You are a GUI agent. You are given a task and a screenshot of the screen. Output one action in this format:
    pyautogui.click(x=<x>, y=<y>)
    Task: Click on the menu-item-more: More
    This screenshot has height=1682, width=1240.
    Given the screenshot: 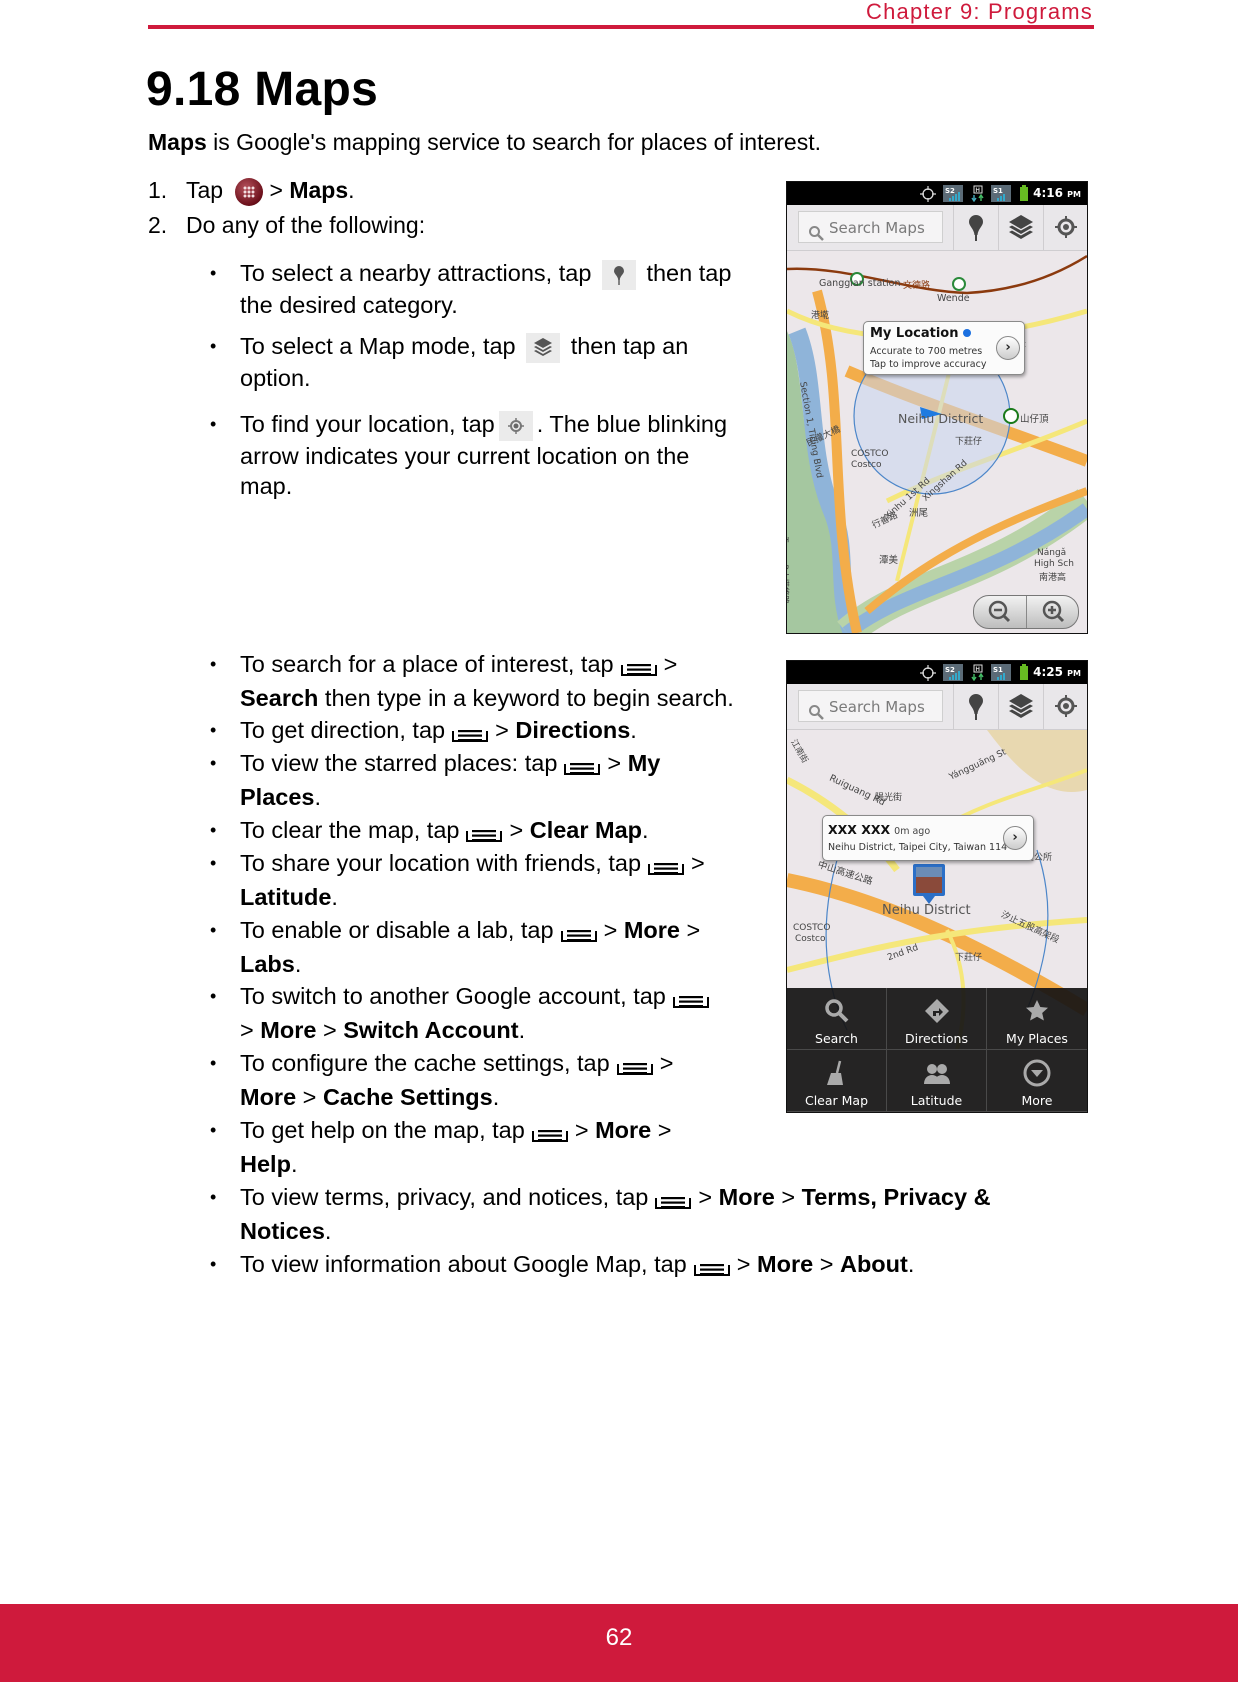 What is the action you would take?
    pyautogui.click(x=1037, y=1081)
    